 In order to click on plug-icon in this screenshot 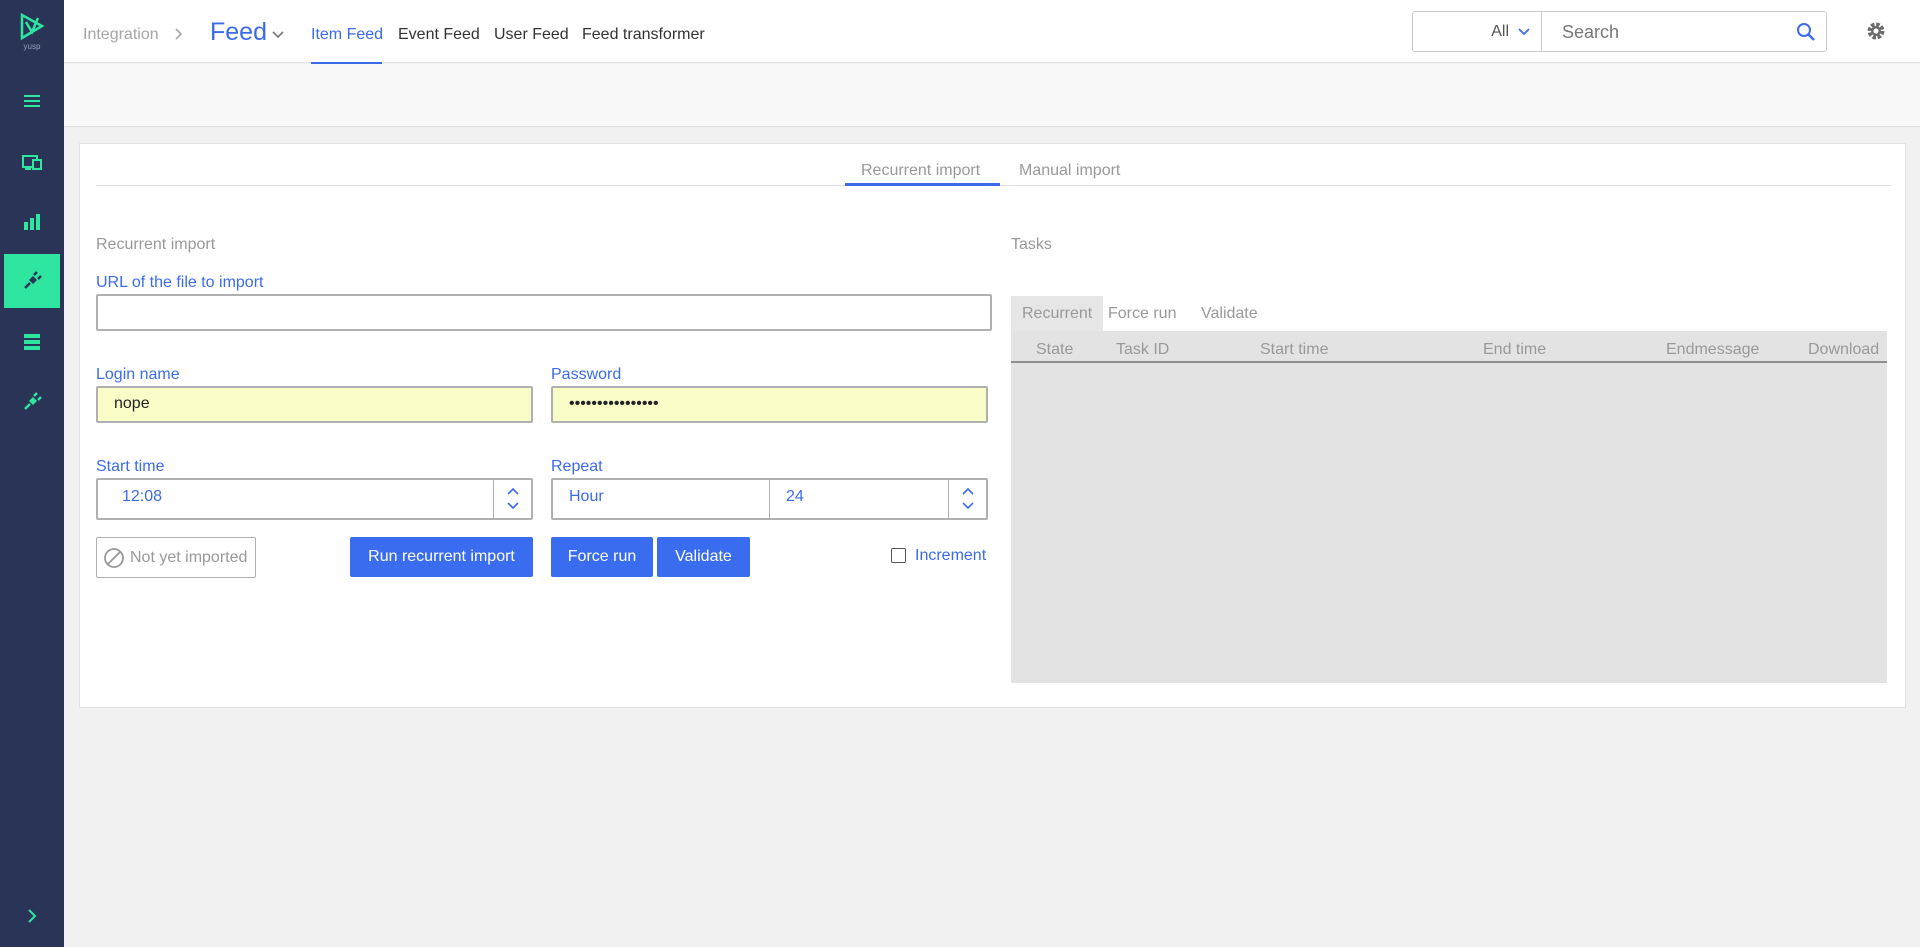, I will do `click(33, 280)`.